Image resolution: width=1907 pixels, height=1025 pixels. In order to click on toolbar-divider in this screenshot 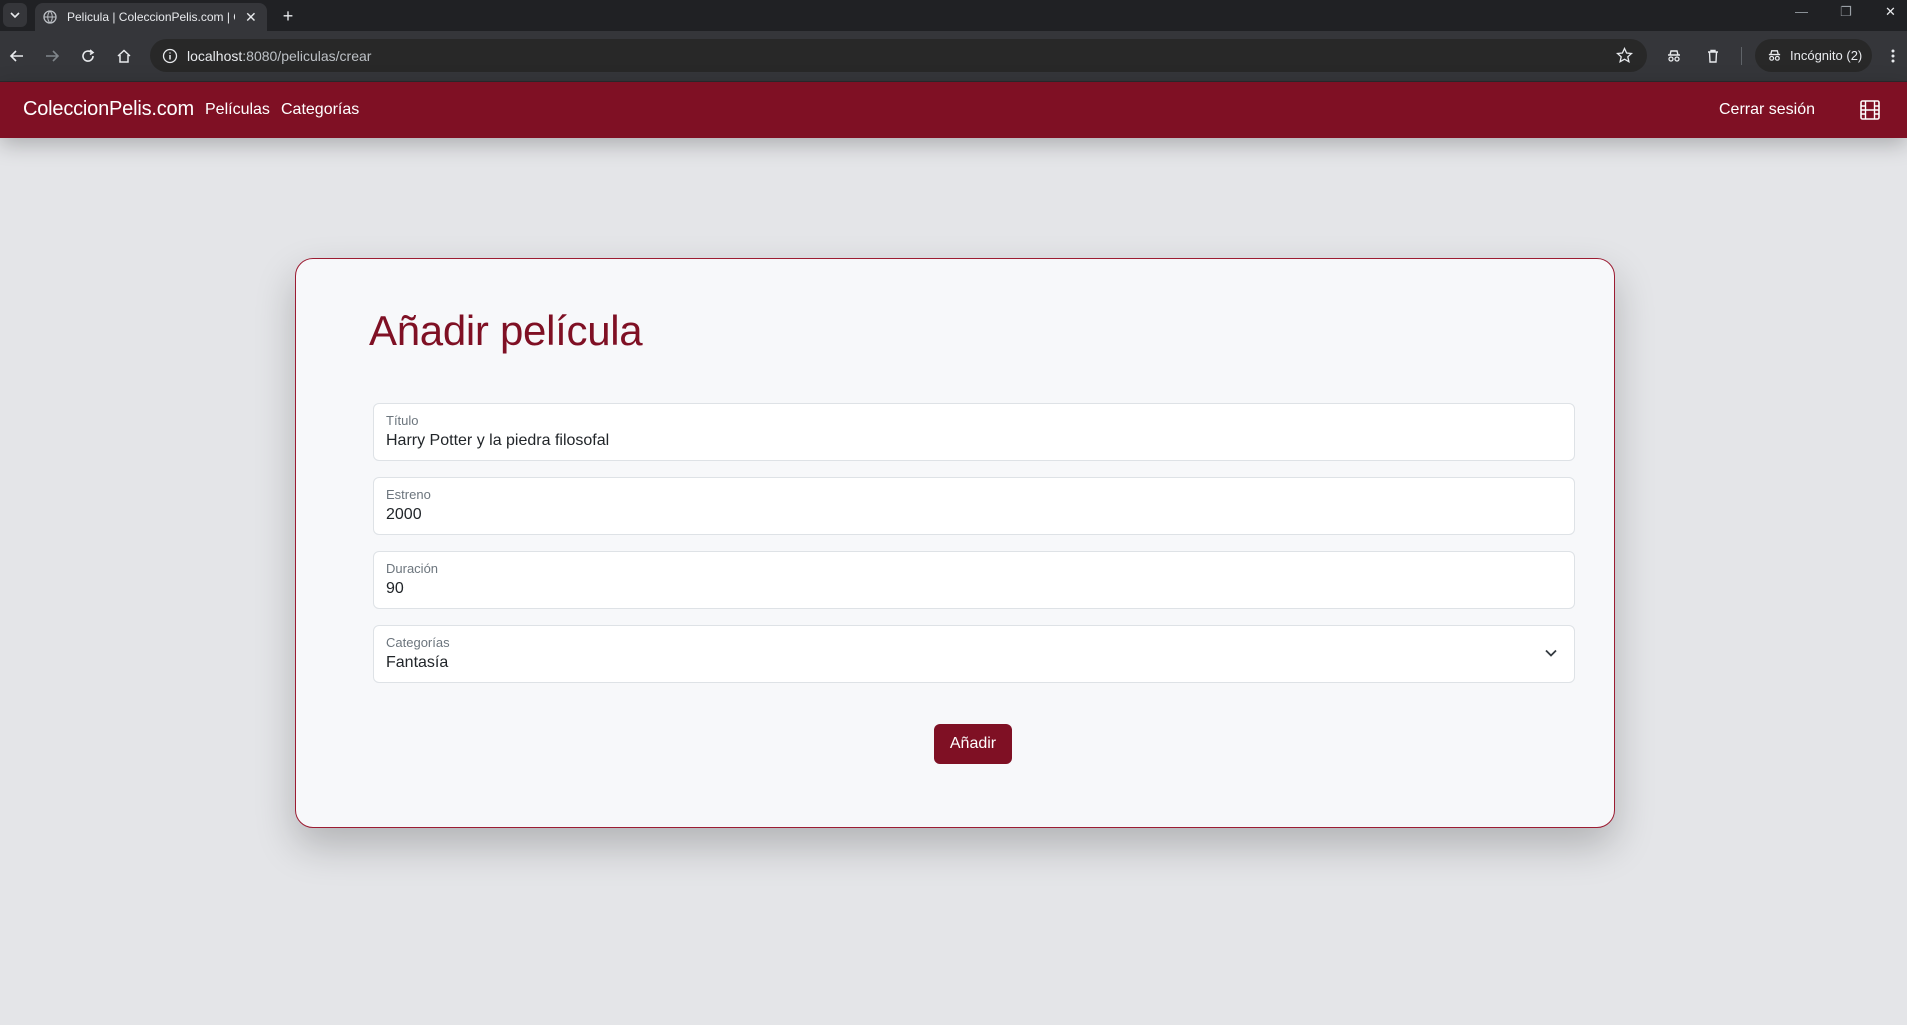, I will do `click(1741, 56)`.